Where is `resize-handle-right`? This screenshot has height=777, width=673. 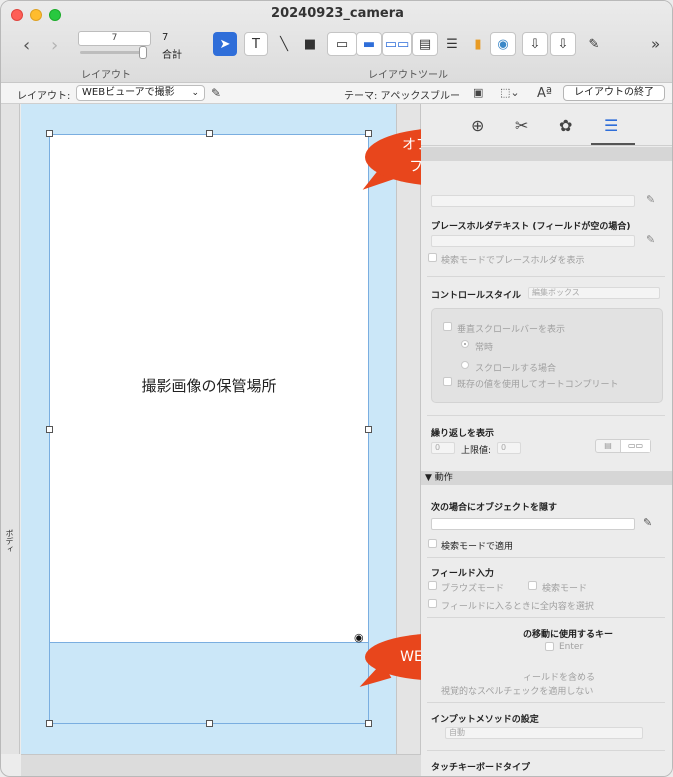
resize-handle-right is located at coordinates (368, 429).